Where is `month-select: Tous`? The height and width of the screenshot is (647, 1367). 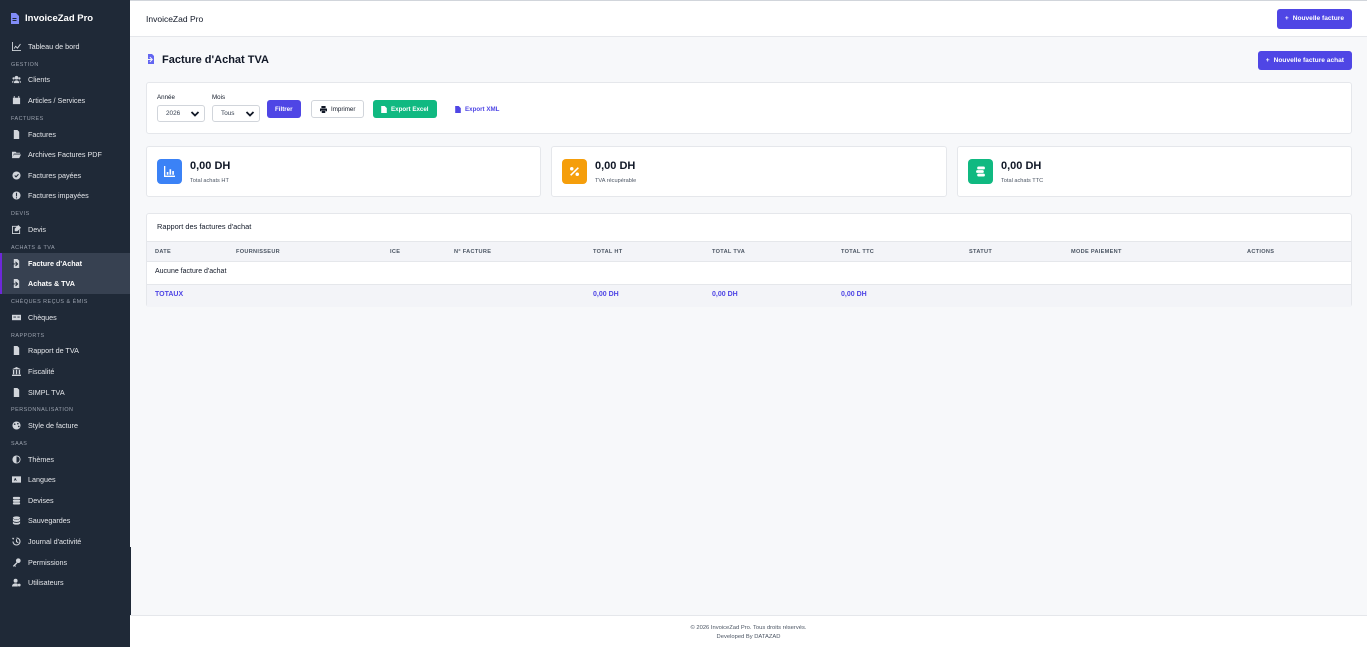 month-select: Tous is located at coordinates (236, 113).